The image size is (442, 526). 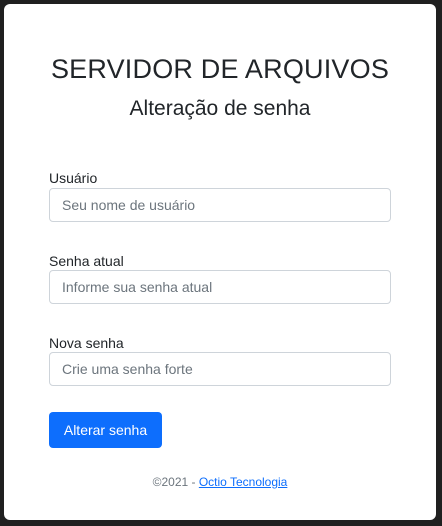 I want to click on company-link: Octio Tecnologia, so click(x=243, y=482).